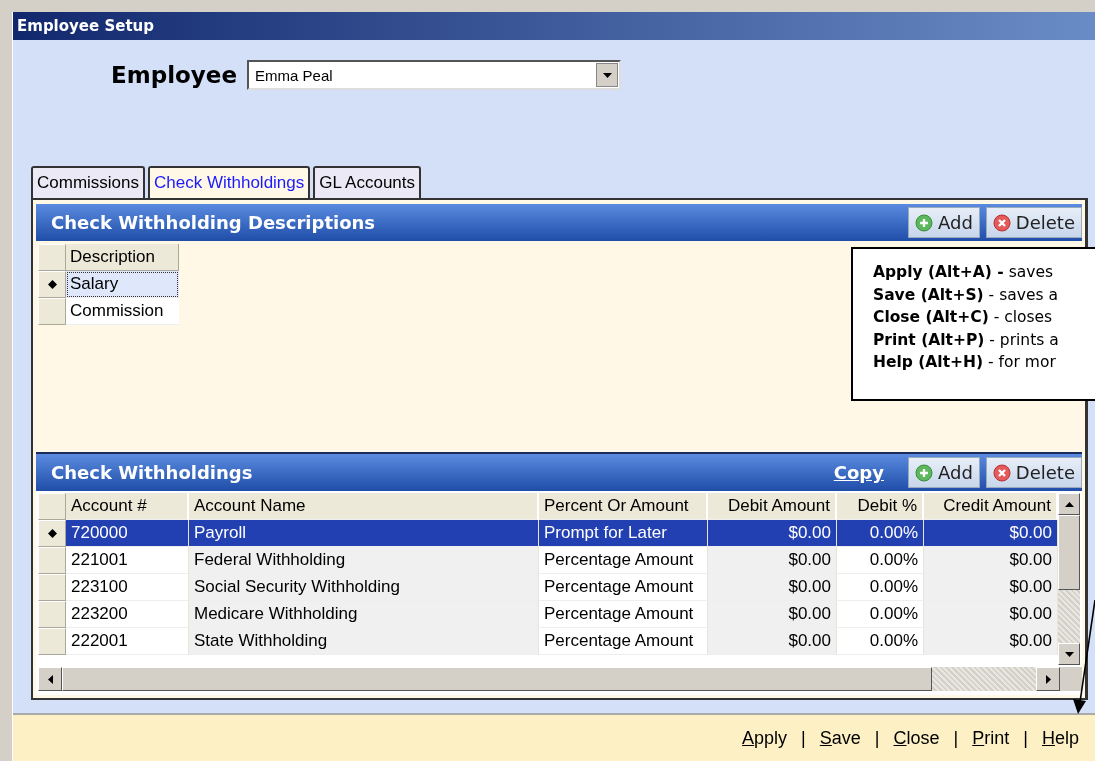  Describe the element at coordinates (916, 738) in the screenshot. I see `footer-link: Close` at that location.